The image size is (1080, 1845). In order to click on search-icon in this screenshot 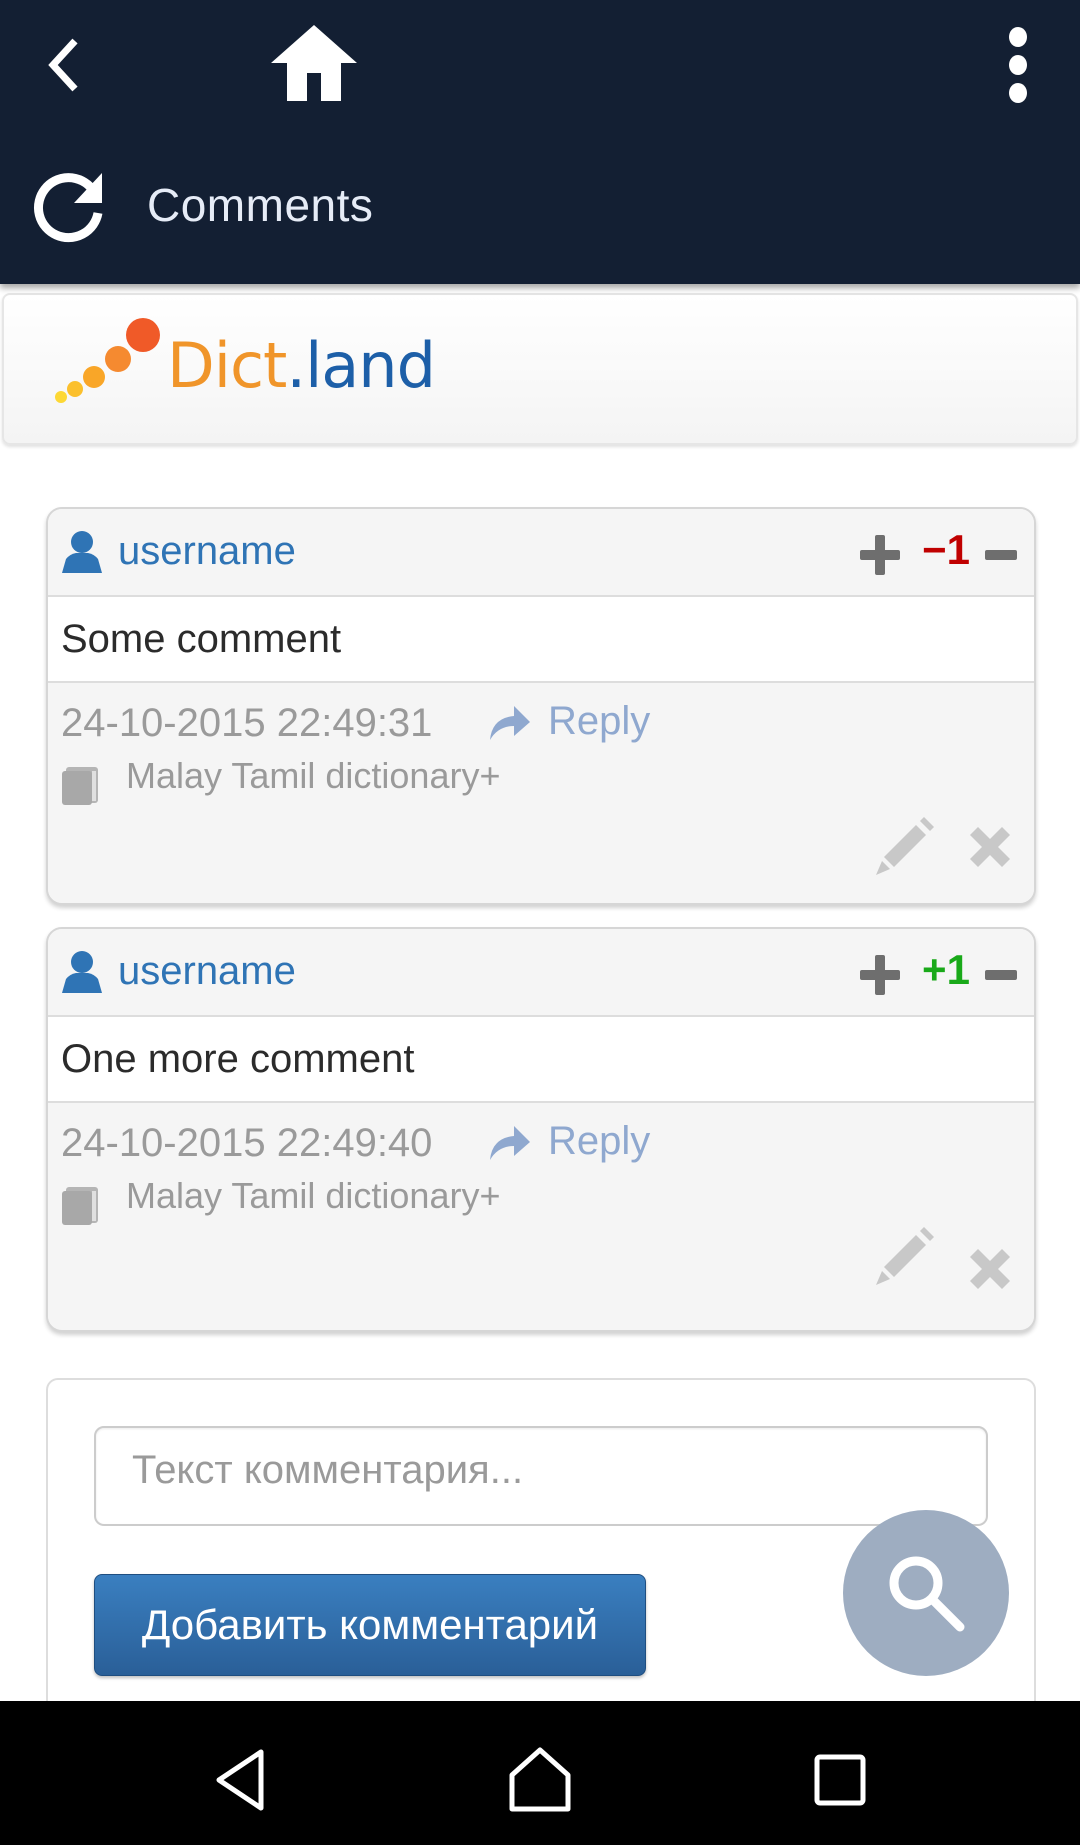, I will do `click(927, 1594)`.